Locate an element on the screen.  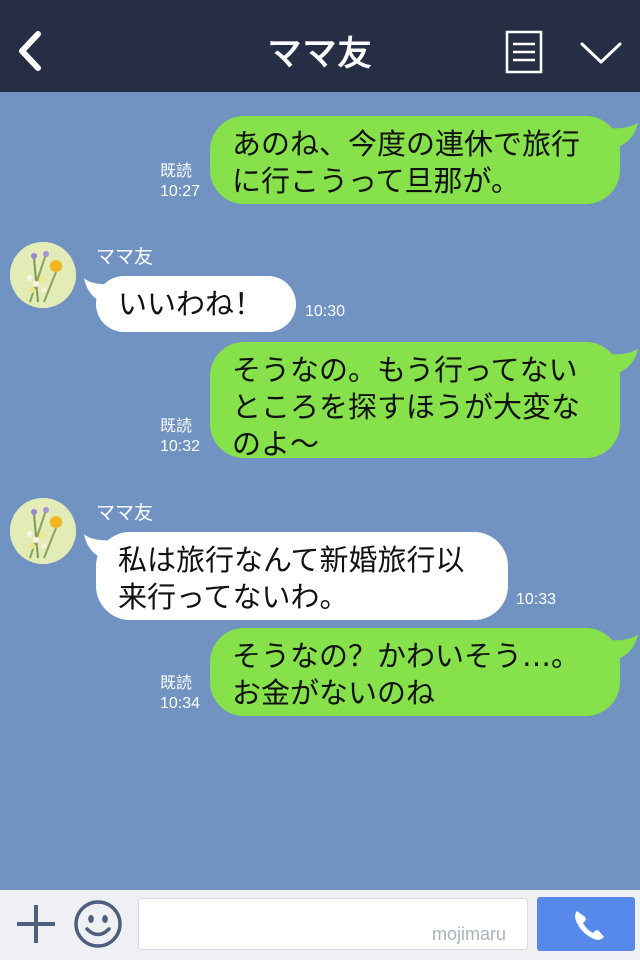
plus-icon is located at coordinates (36, 924).